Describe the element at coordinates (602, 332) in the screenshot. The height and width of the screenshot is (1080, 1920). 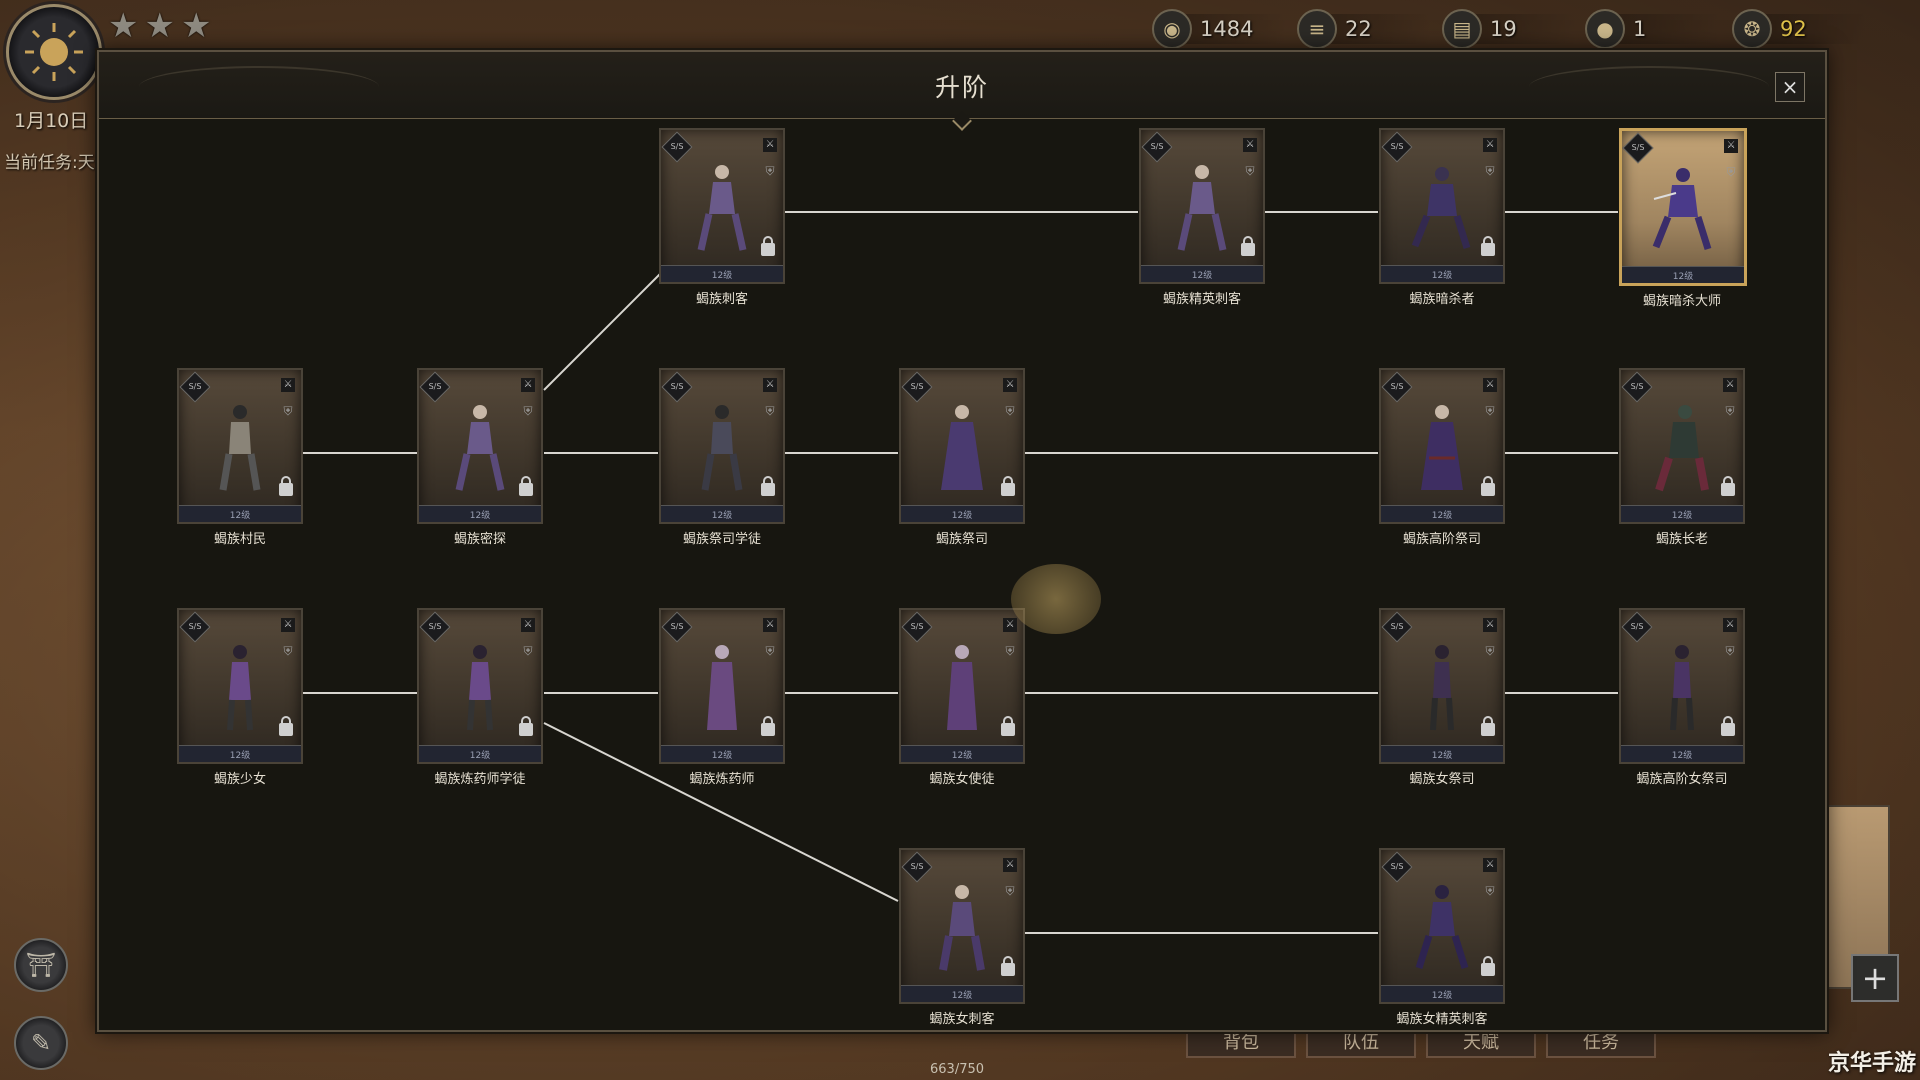
I see `tree-link` at that location.